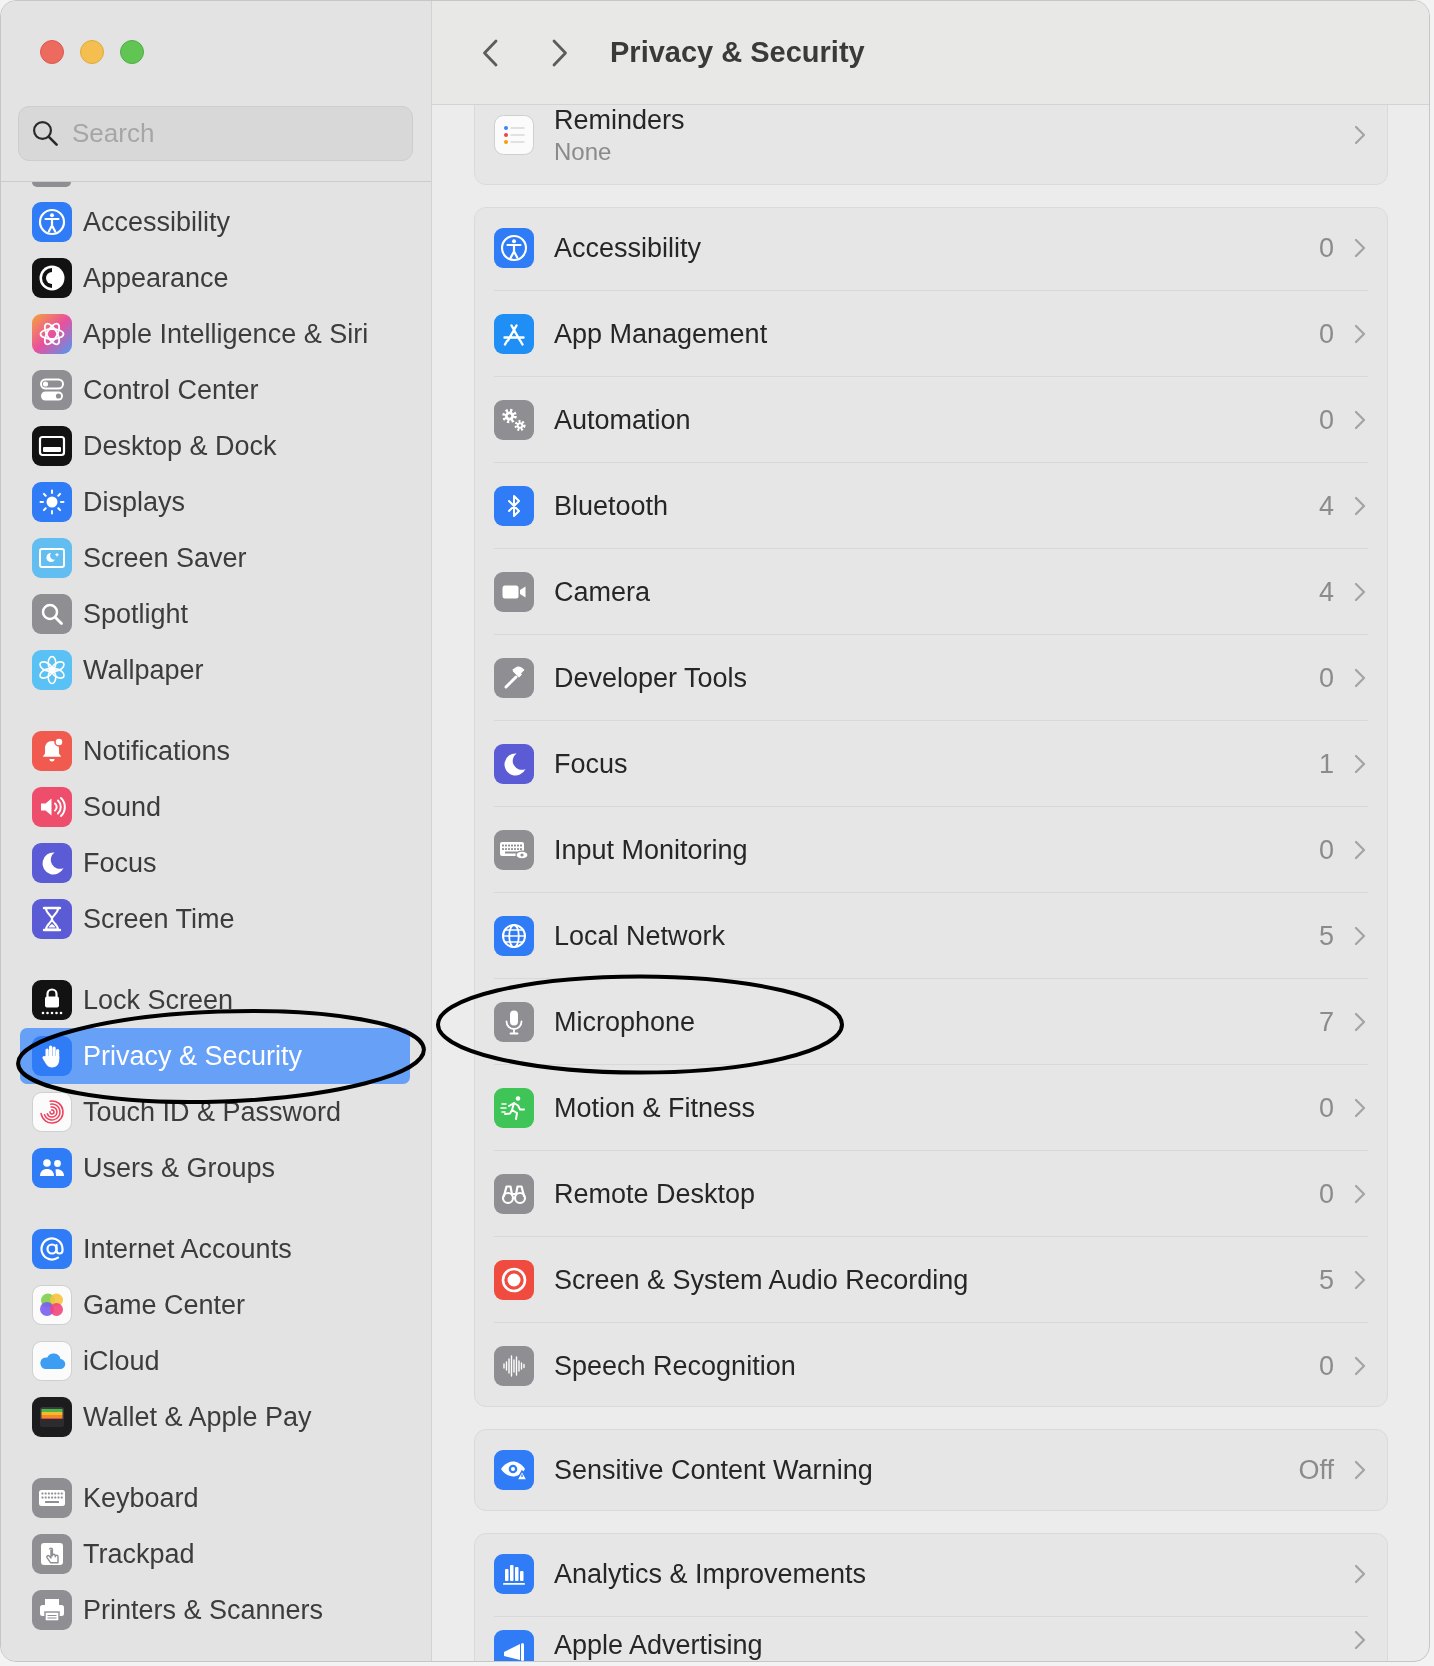 The height and width of the screenshot is (1666, 1434). Describe the element at coordinates (514, 420) in the screenshot. I see `gears-icon` at that location.